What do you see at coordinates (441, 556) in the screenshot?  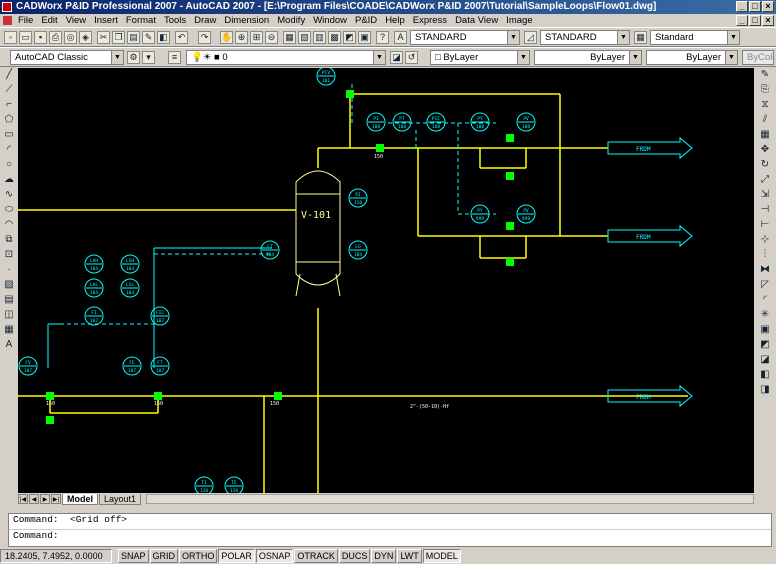 I see `model-toggle: MODEL` at bounding box center [441, 556].